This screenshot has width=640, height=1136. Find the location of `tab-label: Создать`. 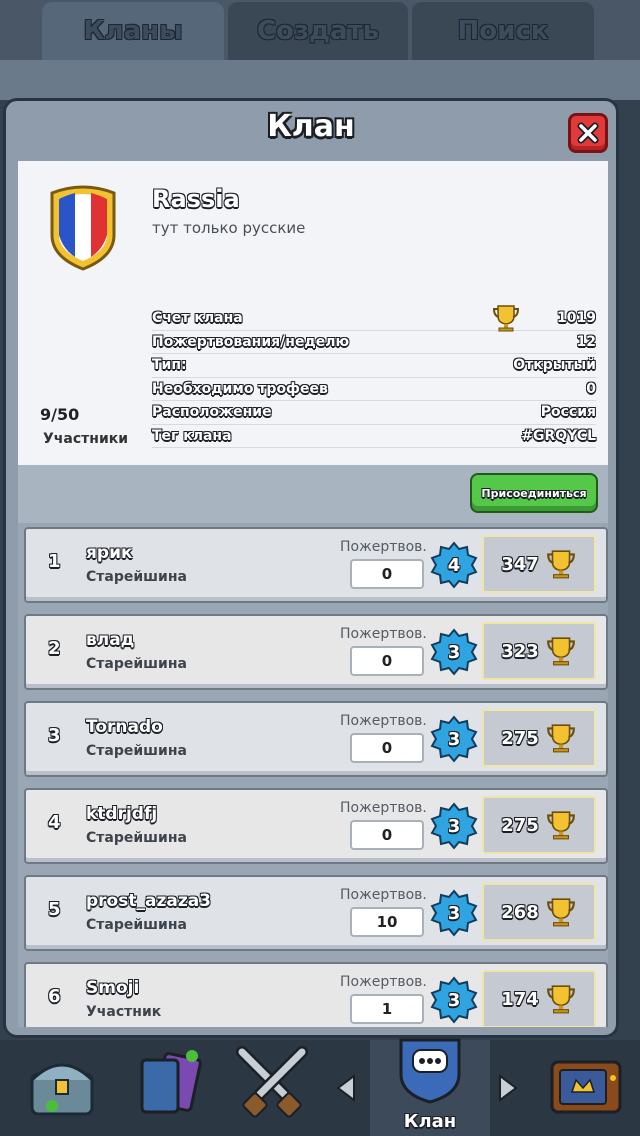

tab-label: Создать is located at coordinates (318, 31).